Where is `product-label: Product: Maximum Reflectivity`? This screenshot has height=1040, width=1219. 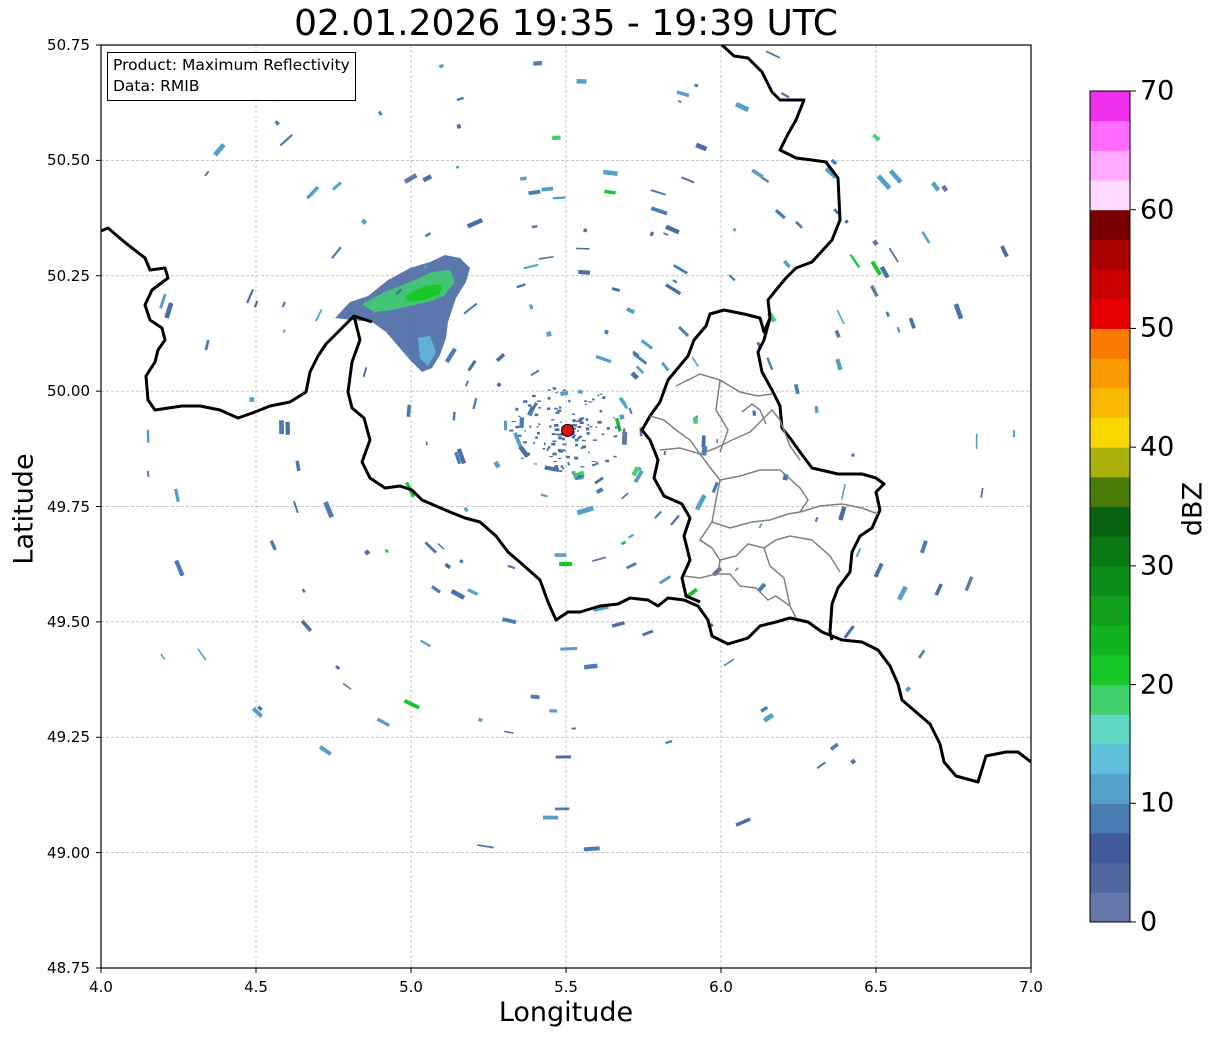
product-label: Product: Maximum Reflectivity is located at coordinates (231, 65).